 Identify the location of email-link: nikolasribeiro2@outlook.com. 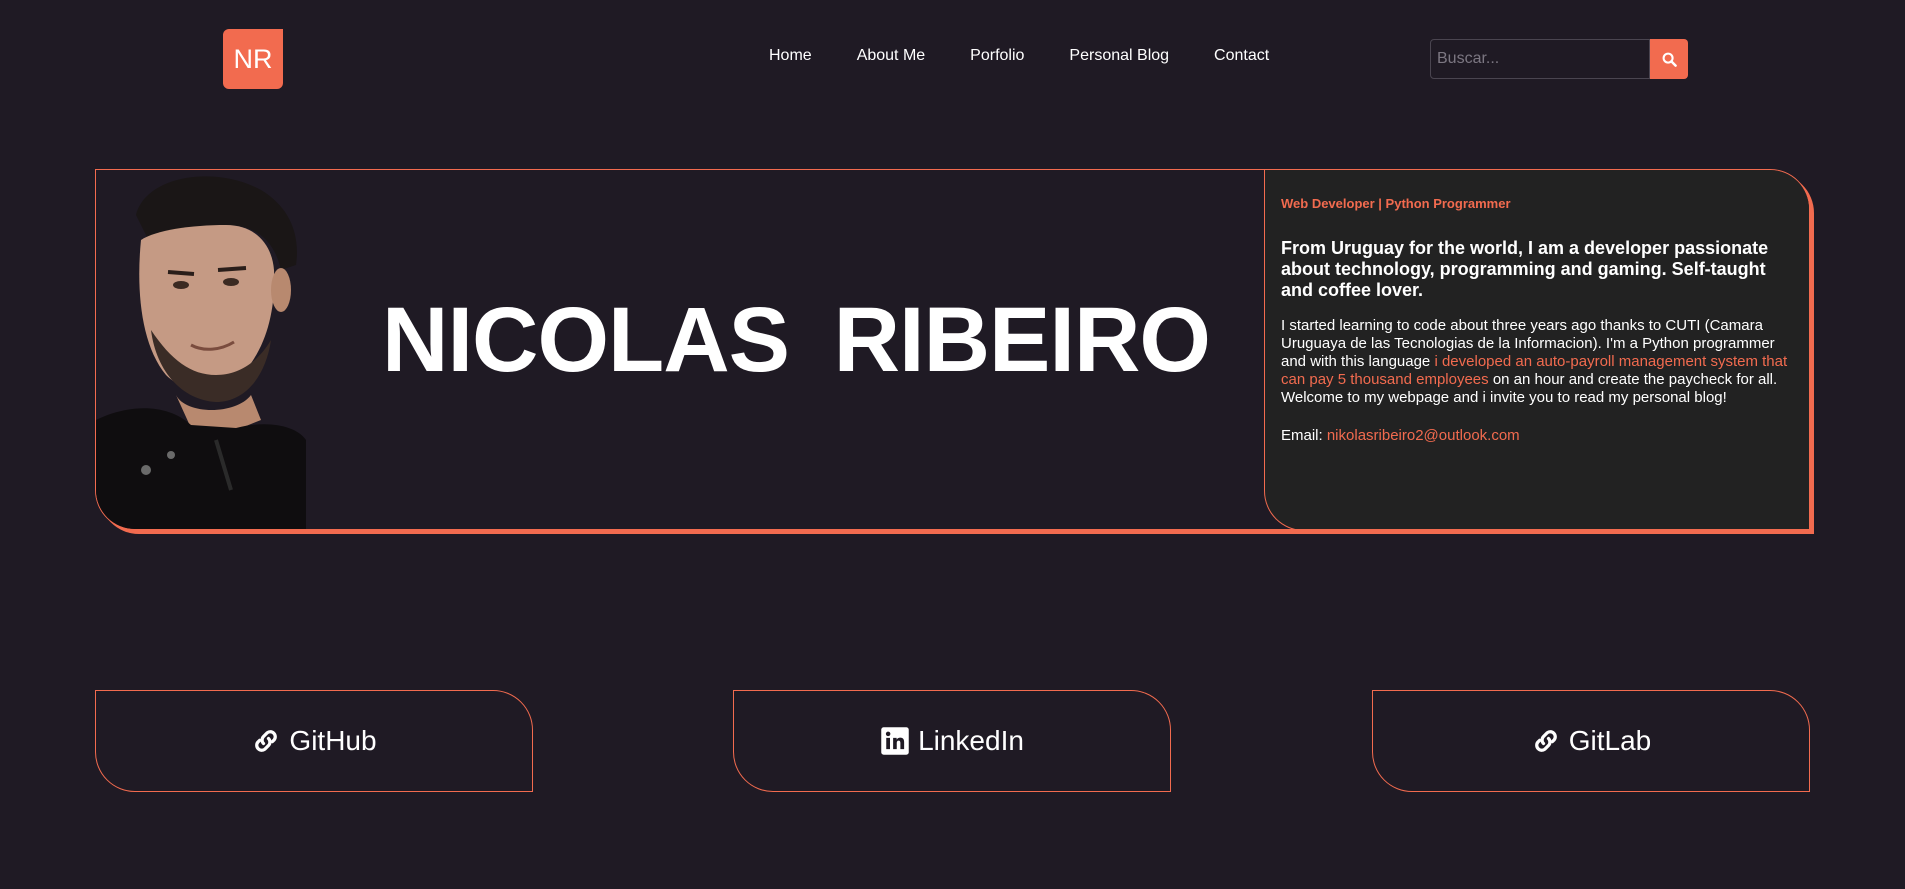
(1423, 435).